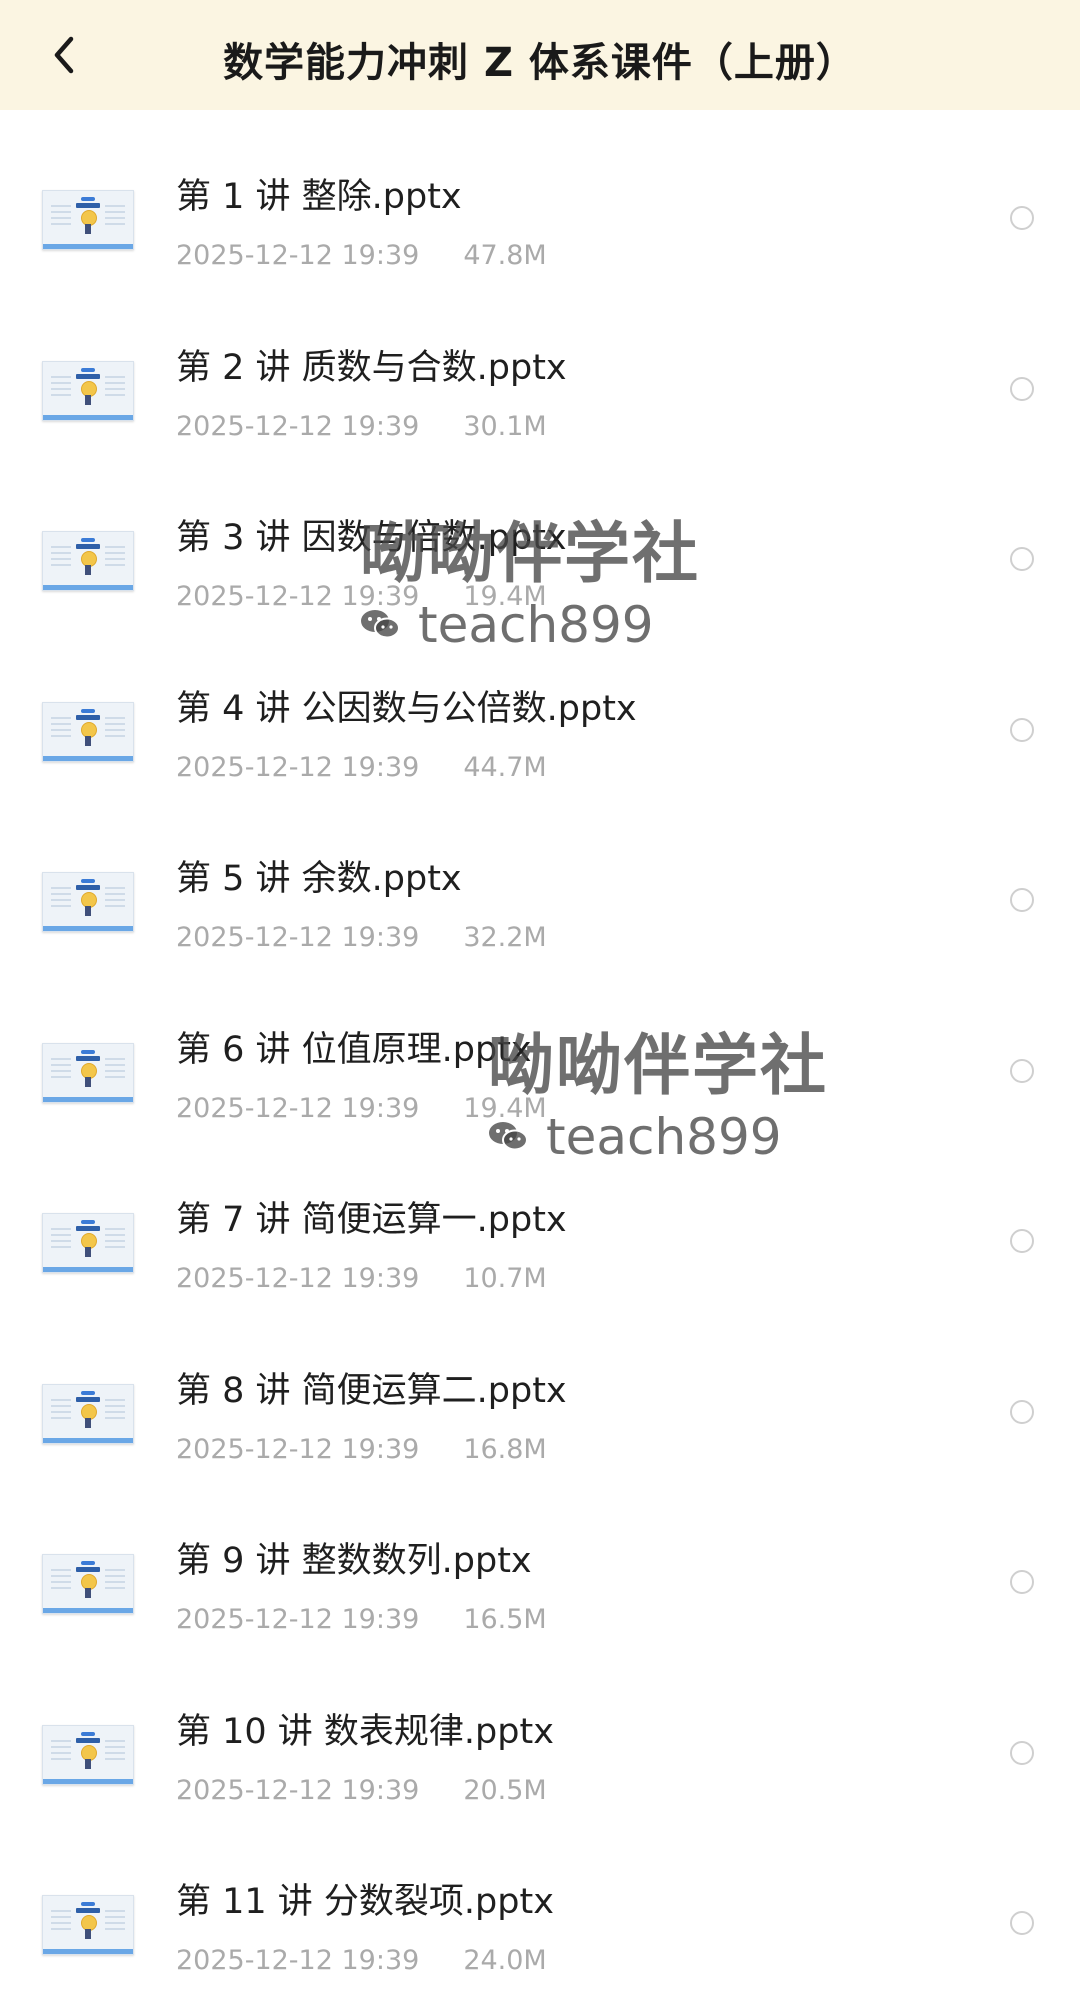 This screenshot has height=2002, width=1080. I want to click on file-name: 第 2 讲 质数与合数.pptx, so click(371, 367).